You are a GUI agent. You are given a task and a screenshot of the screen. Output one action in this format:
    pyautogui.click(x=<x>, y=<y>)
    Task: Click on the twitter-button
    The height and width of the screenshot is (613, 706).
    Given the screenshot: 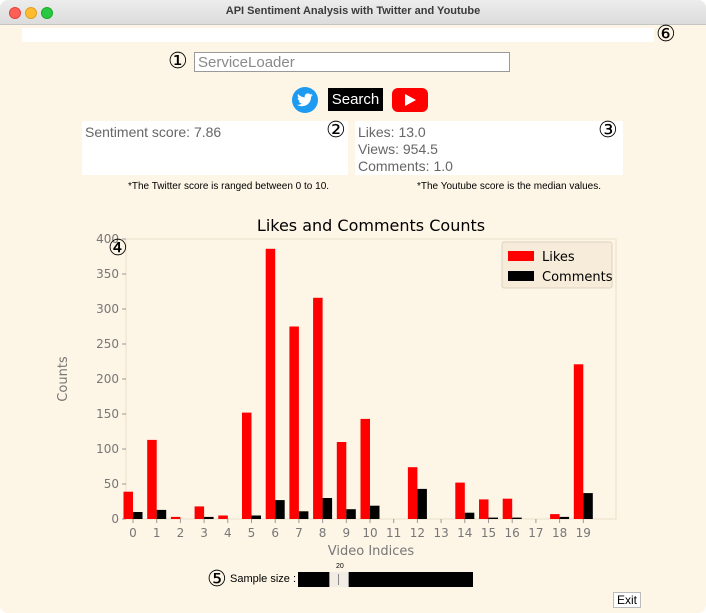 What is the action you would take?
    pyautogui.click(x=305, y=100)
    